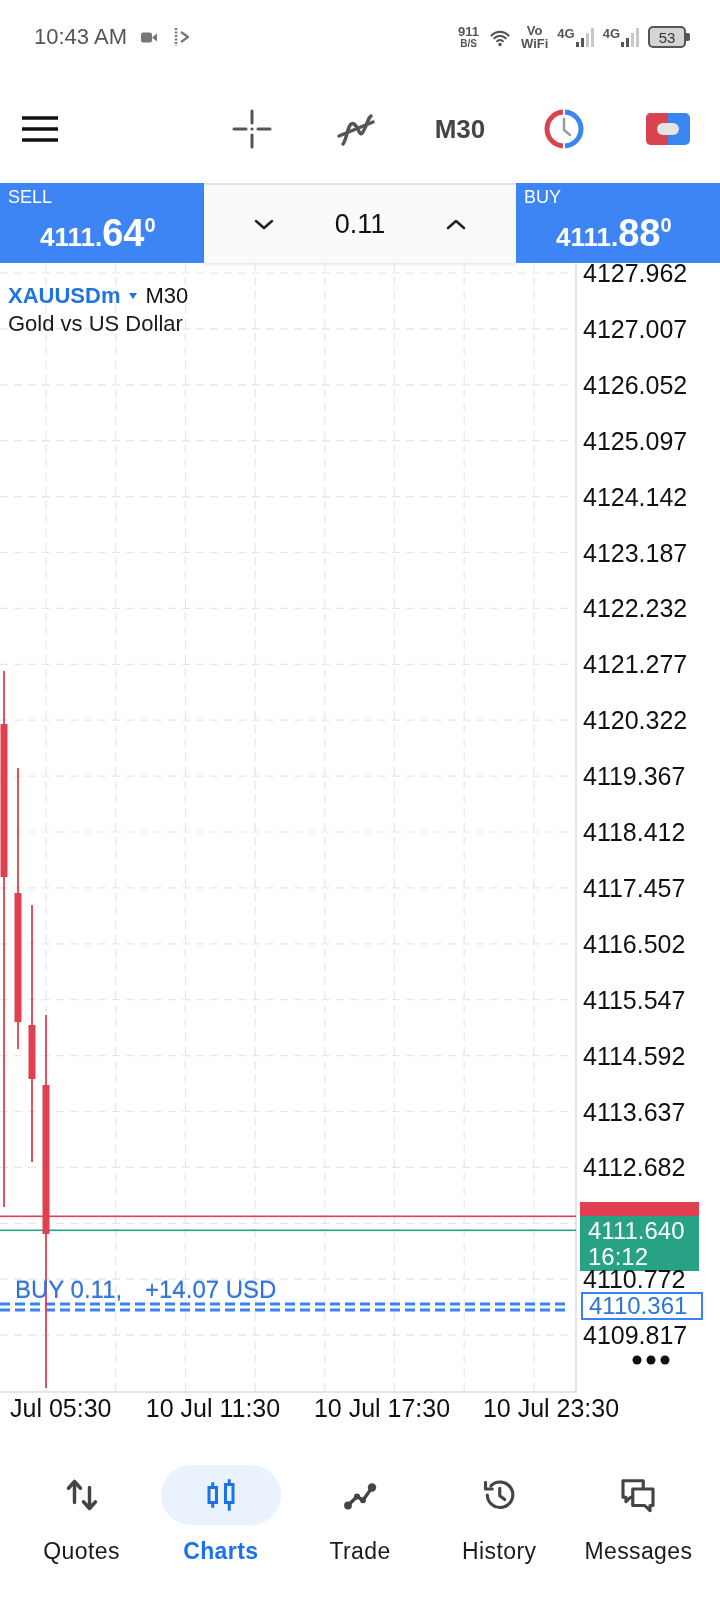 This screenshot has height=1600, width=720. I want to click on price-label: 4119.367, so click(634, 776).